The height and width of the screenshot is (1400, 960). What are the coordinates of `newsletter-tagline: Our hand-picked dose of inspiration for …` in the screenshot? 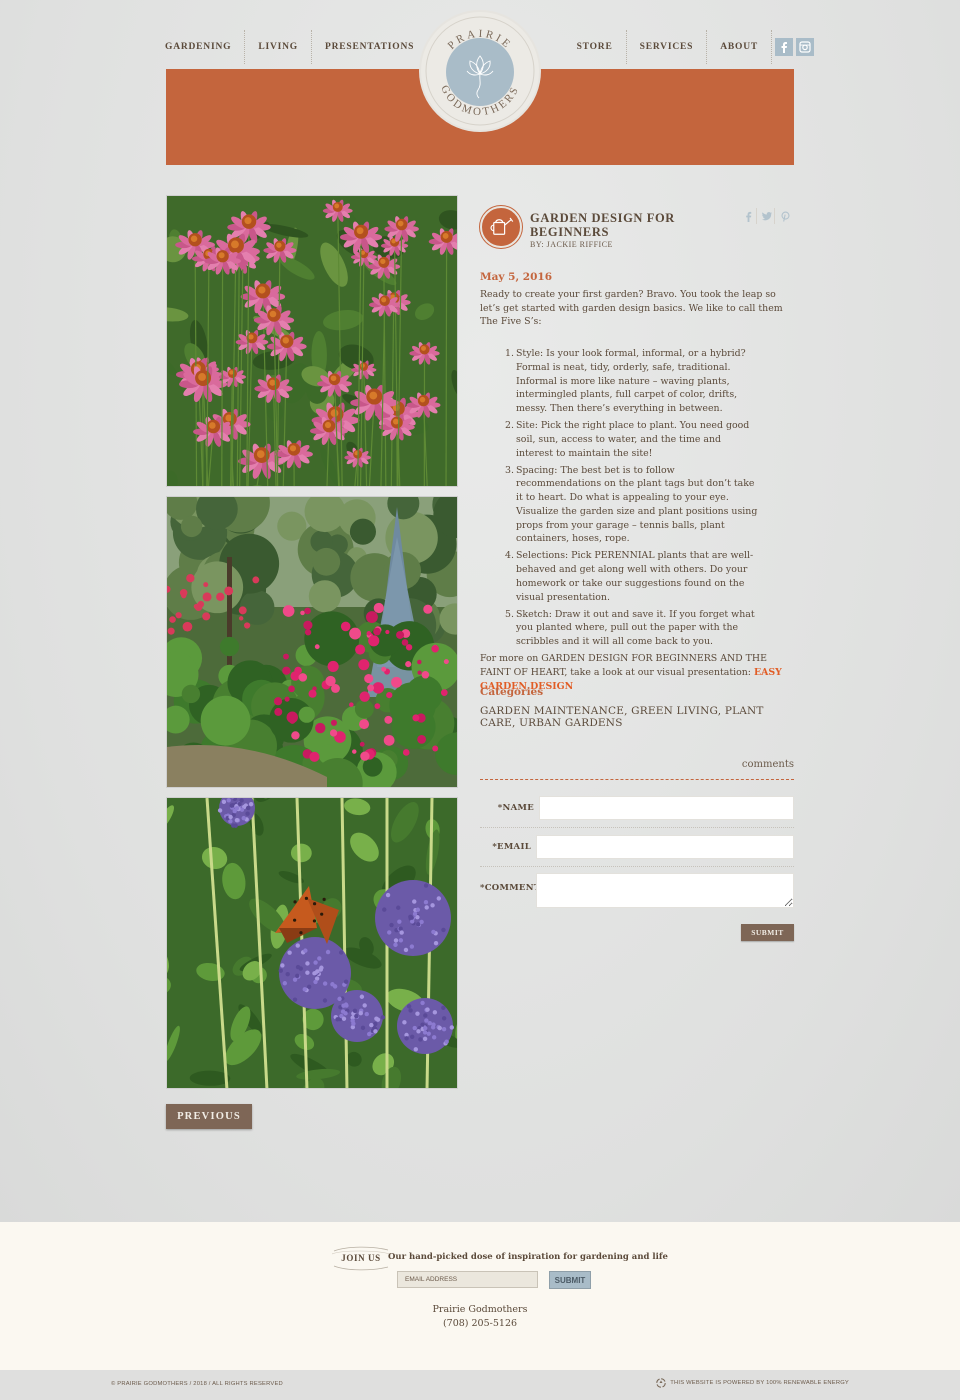 It's located at (528, 1257).